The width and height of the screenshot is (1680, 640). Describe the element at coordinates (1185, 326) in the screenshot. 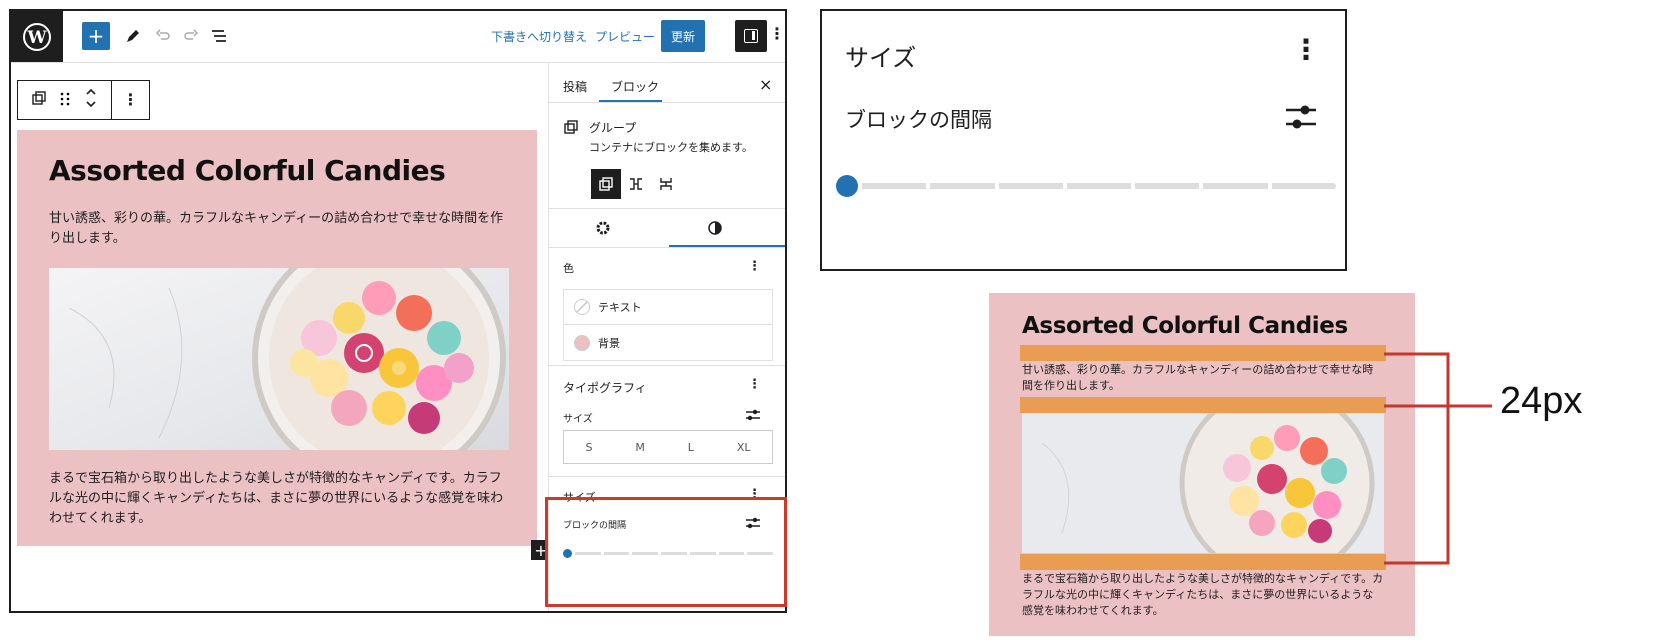

I see `preview-heading: Assorted Colorful Candies` at that location.